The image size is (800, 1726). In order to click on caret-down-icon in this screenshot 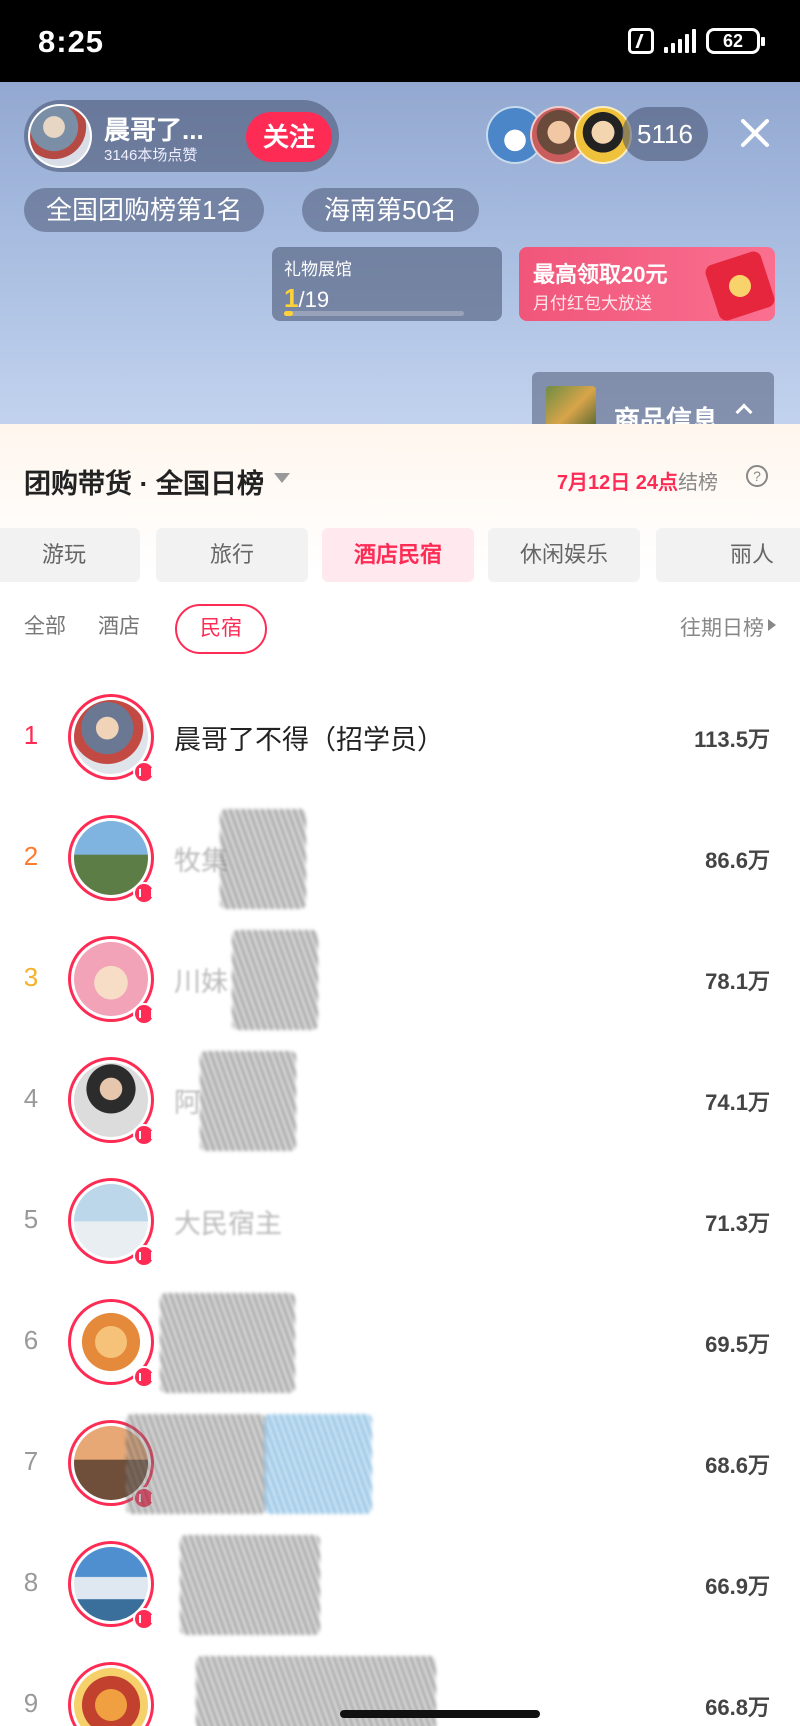, I will do `click(282, 478)`.